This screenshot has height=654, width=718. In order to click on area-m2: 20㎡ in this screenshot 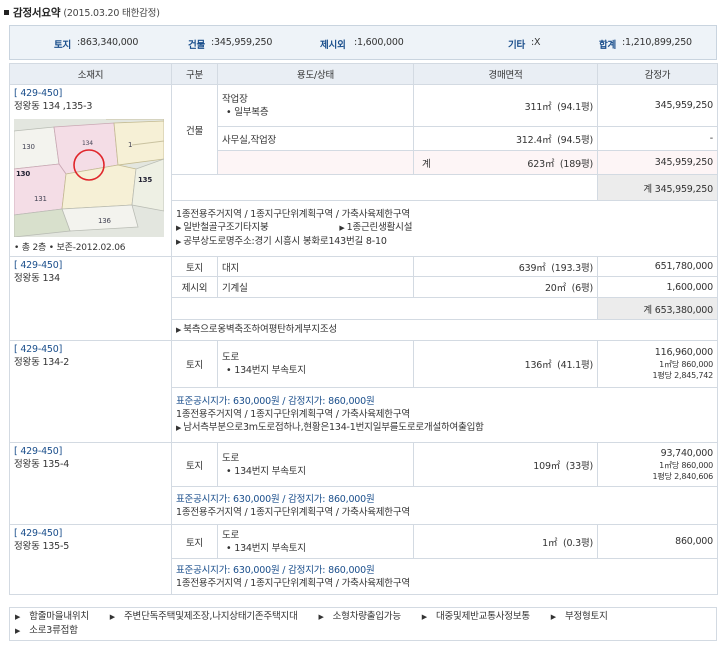, I will do `click(555, 288)`.